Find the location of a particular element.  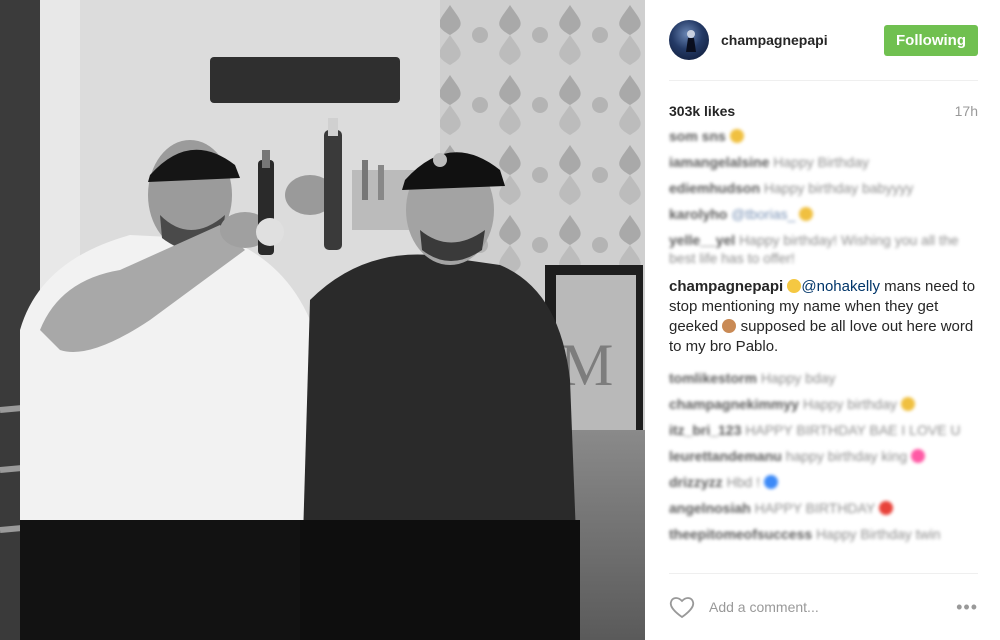

comment-text: HAPPY BIRTHDAY BAE I LOVE U is located at coordinates (853, 430).